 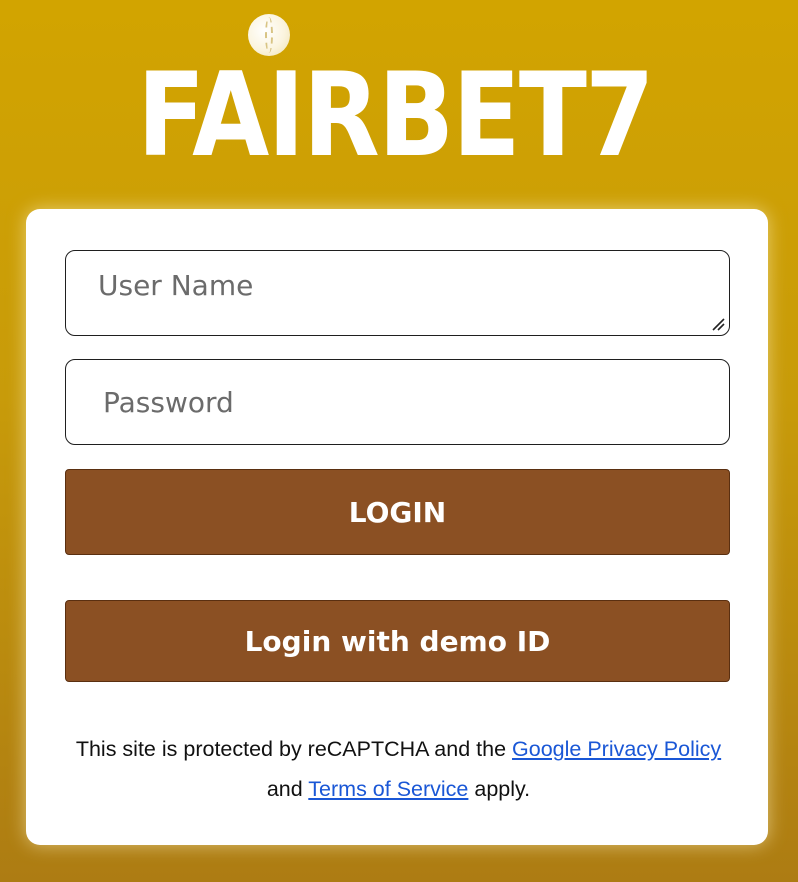 What do you see at coordinates (397, 293) in the screenshot?
I see `username-field: User Name` at bounding box center [397, 293].